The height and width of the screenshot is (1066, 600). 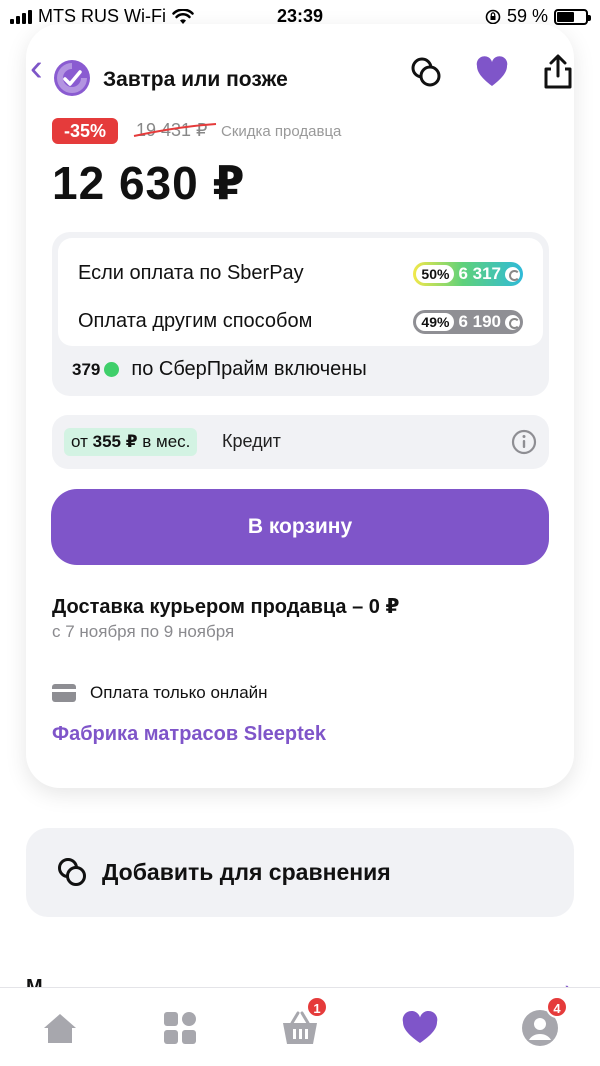 I want to click on credit-row: от 355 ₽ в мес. Кредит, so click(x=300, y=442).